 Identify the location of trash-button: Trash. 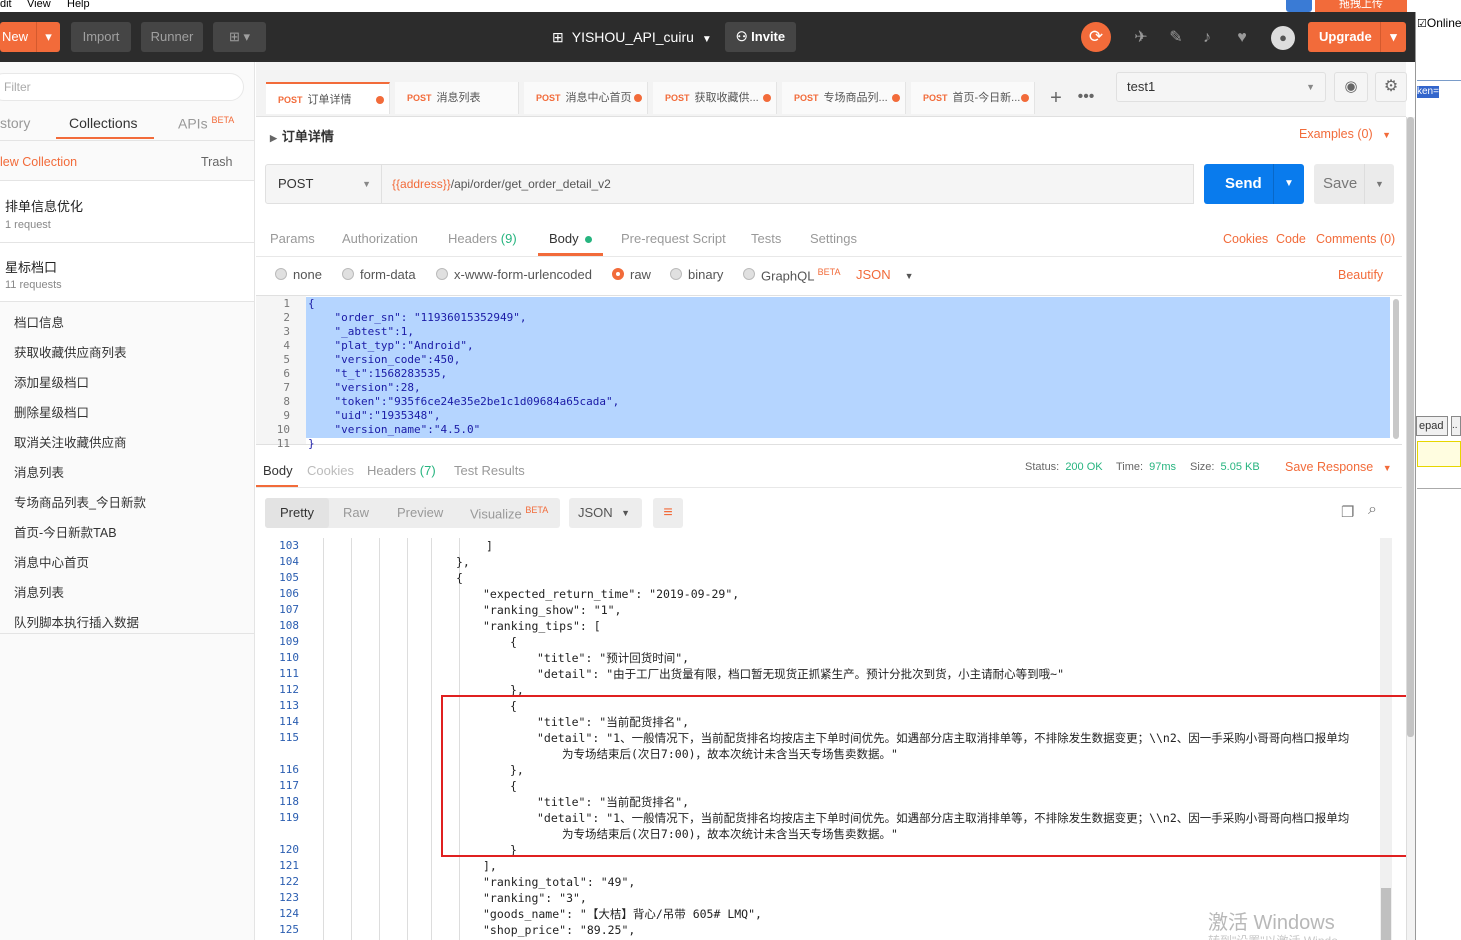
(217, 162).